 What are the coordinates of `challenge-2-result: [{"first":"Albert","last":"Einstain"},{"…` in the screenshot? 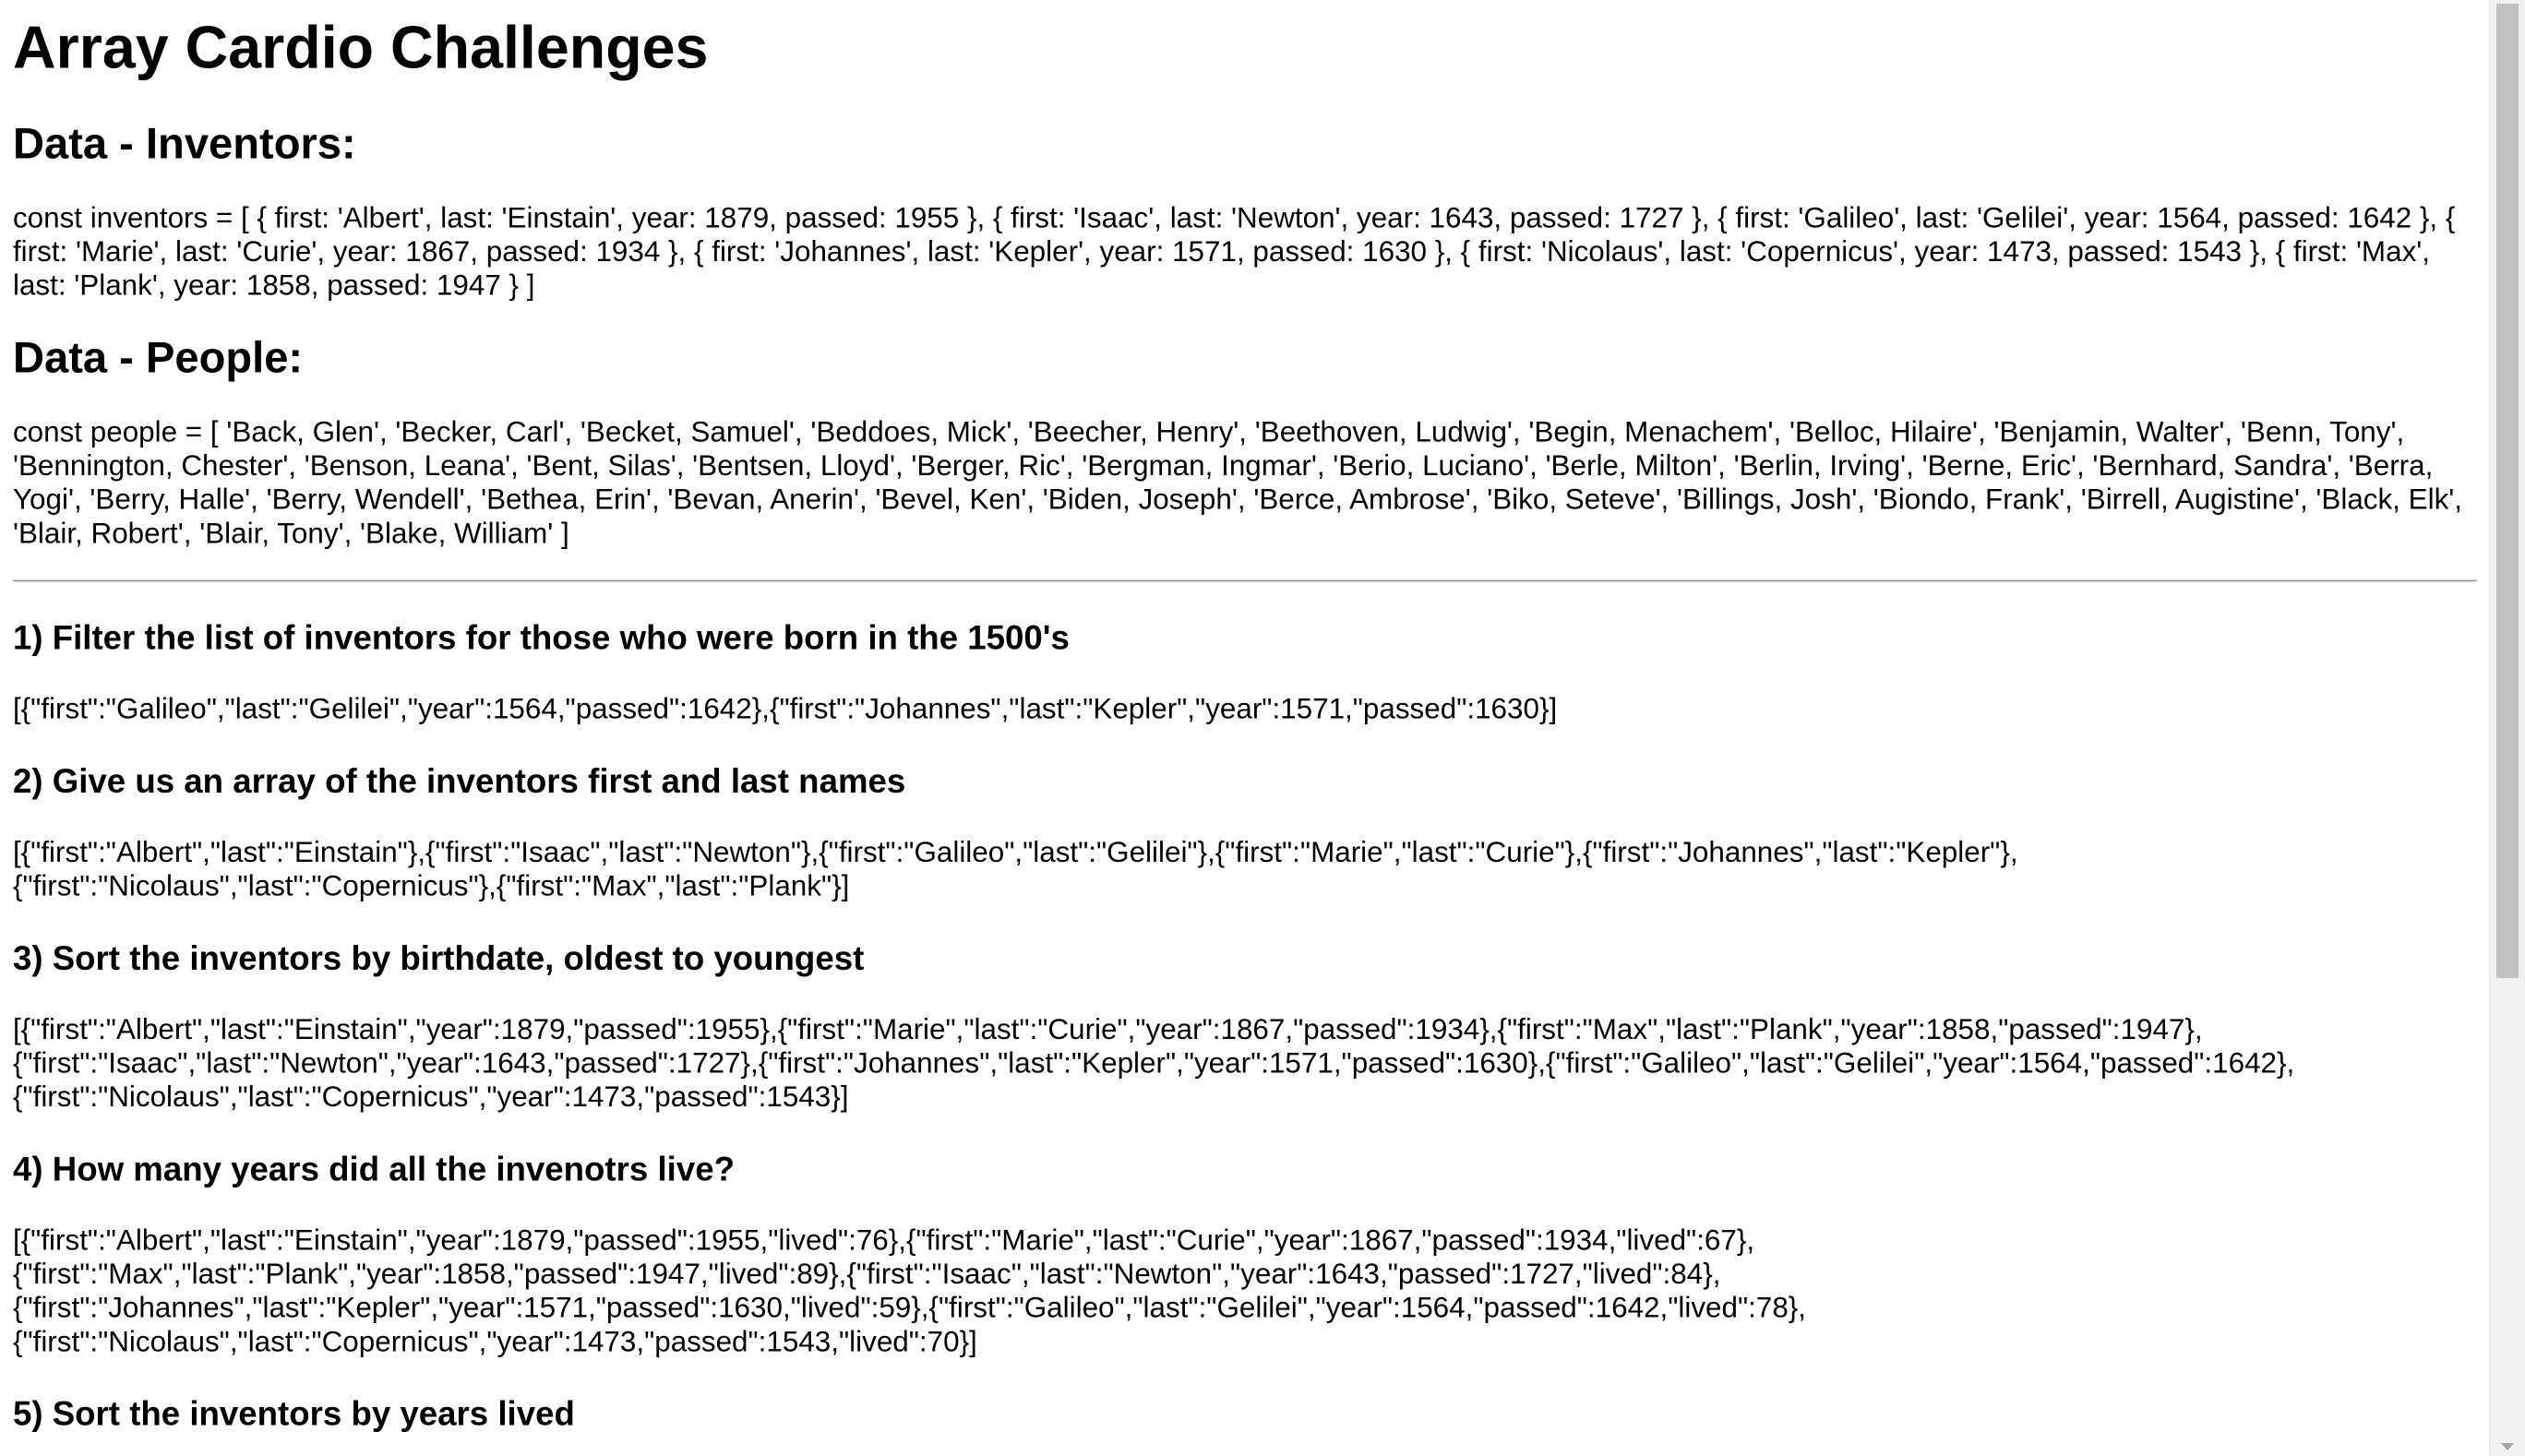 It's located at (1015, 868).